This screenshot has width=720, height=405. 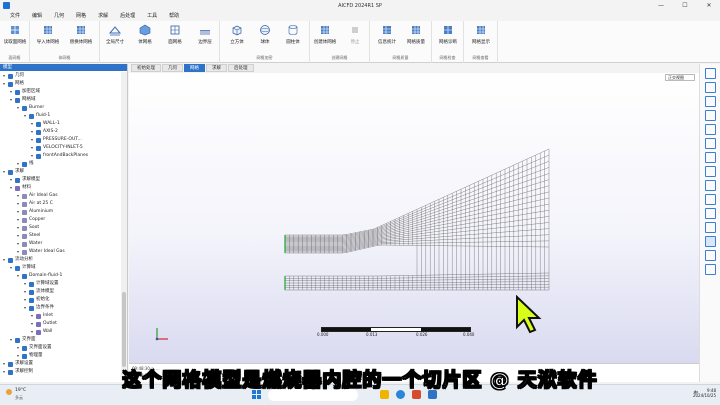 I want to click on tab-geometry: 几何, so click(x=172, y=68).